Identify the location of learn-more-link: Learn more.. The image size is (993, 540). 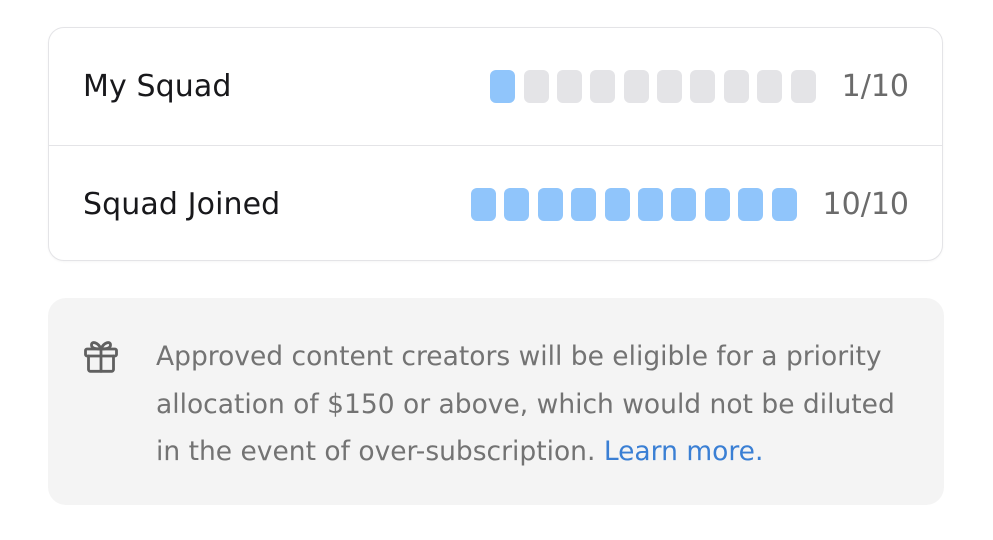
(684, 451).